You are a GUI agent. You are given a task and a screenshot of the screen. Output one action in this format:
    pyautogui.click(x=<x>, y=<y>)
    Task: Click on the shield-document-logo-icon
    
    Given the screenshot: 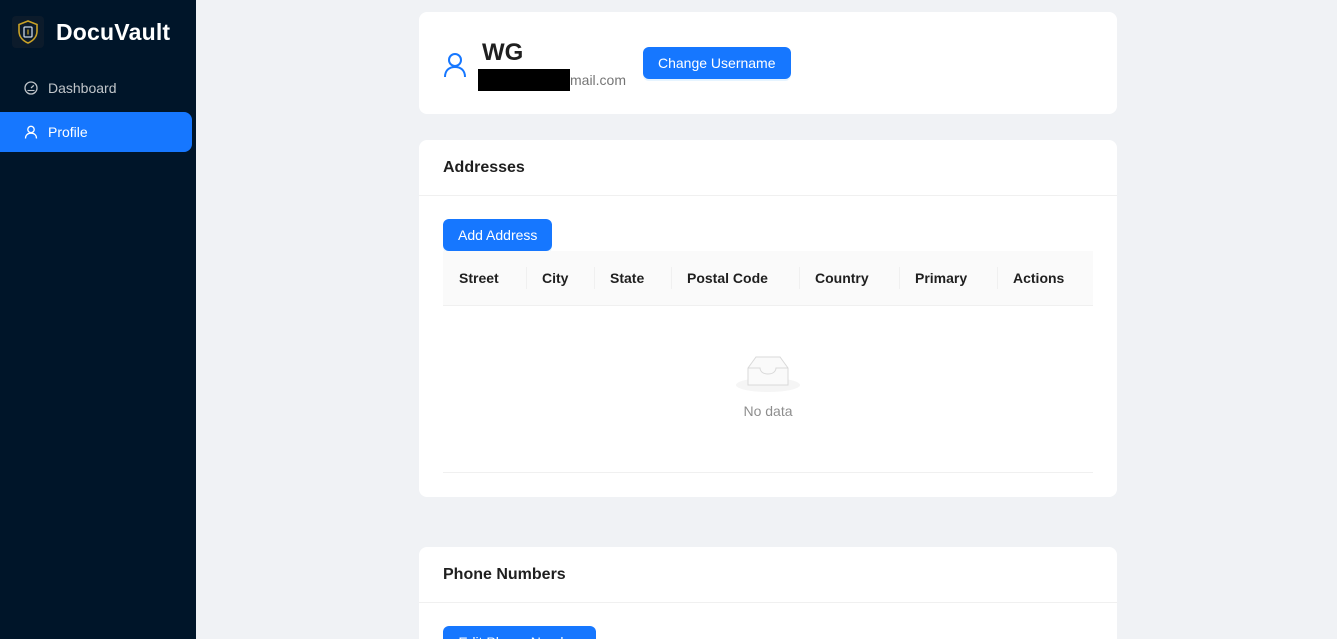 What is the action you would take?
    pyautogui.click(x=28, y=32)
    